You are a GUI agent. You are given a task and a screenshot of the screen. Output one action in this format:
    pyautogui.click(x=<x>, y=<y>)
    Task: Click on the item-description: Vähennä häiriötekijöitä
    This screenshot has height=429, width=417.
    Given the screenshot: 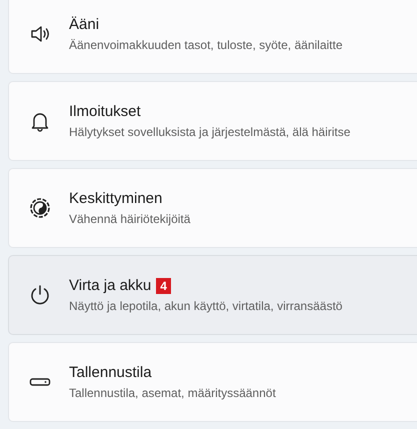 What is the action you would take?
    pyautogui.click(x=129, y=219)
    